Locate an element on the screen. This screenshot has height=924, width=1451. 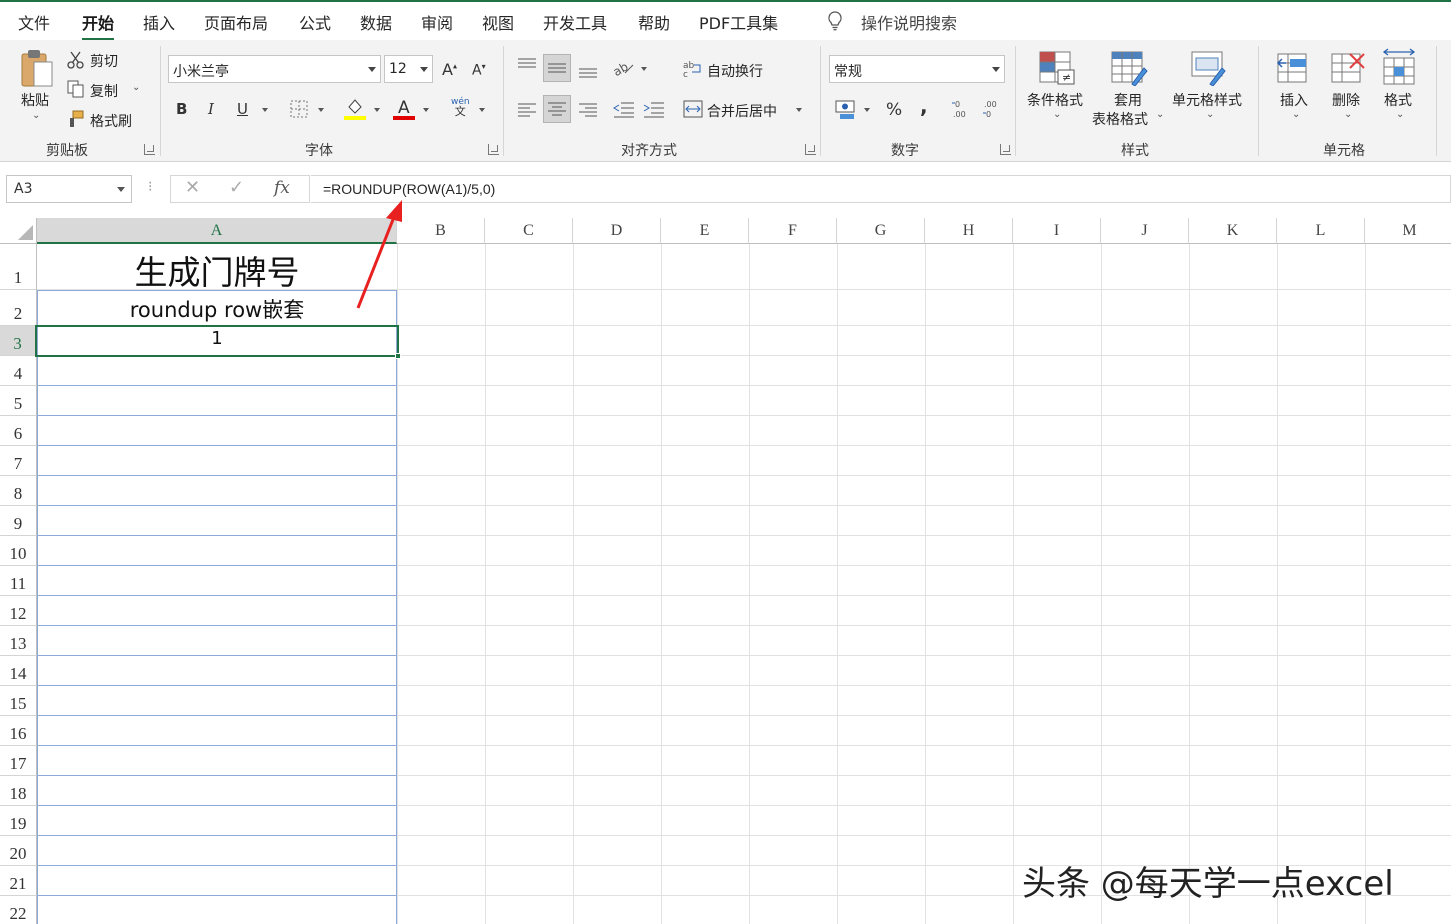
row-header-13: 13 is located at coordinates (18, 641).